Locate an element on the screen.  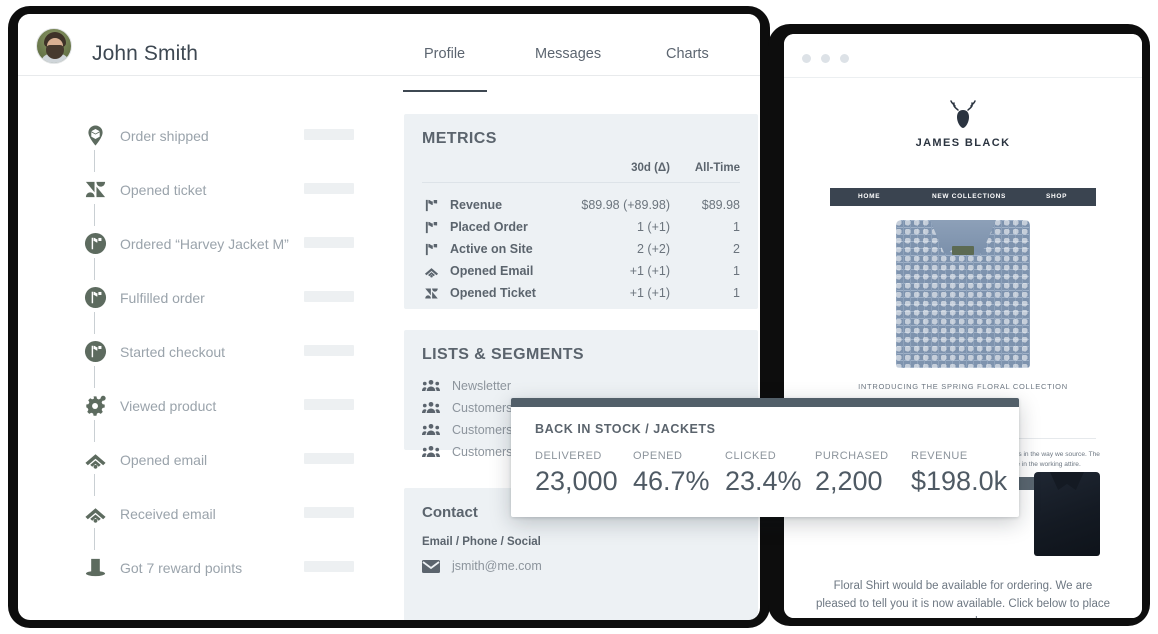
metrics-row-30d: $89.98 (+89.98) is located at coordinates (625, 205).